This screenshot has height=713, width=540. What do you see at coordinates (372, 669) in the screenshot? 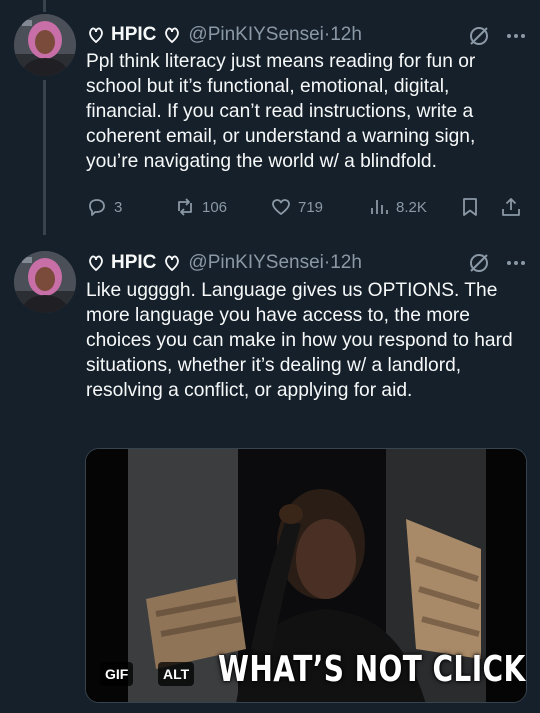
I see `gif-caption: WHAT’S NOT CLICKING?` at bounding box center [372, 669].